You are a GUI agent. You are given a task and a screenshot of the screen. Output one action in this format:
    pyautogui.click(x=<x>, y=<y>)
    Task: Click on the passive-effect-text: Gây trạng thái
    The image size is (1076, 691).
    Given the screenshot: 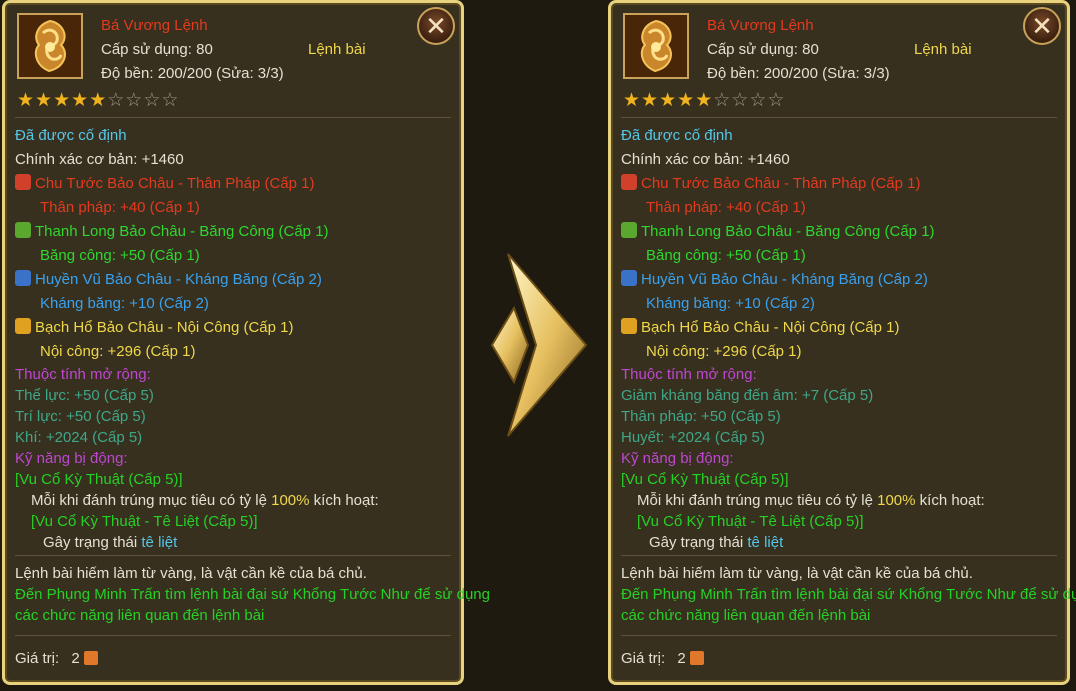 What is the action you would take?
    pyautogui.click(x=92, y=542)
    